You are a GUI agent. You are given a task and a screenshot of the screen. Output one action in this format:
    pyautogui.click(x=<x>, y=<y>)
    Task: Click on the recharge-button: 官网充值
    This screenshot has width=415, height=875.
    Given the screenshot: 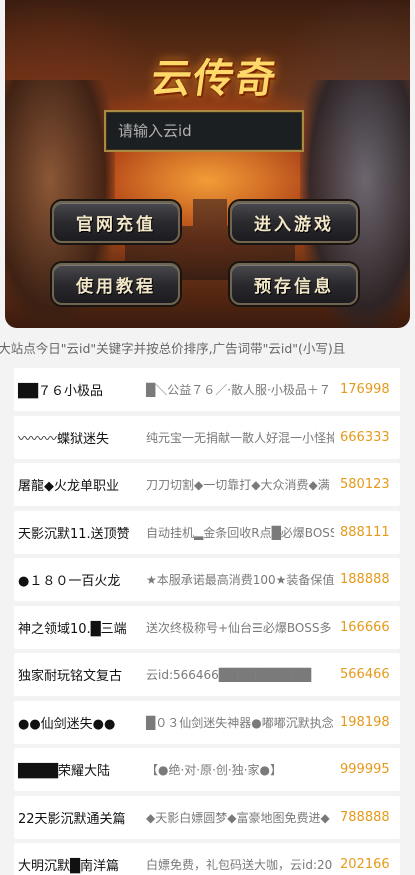 What is the action you would take?
    pyautogui.click(x=116, y=222)
    